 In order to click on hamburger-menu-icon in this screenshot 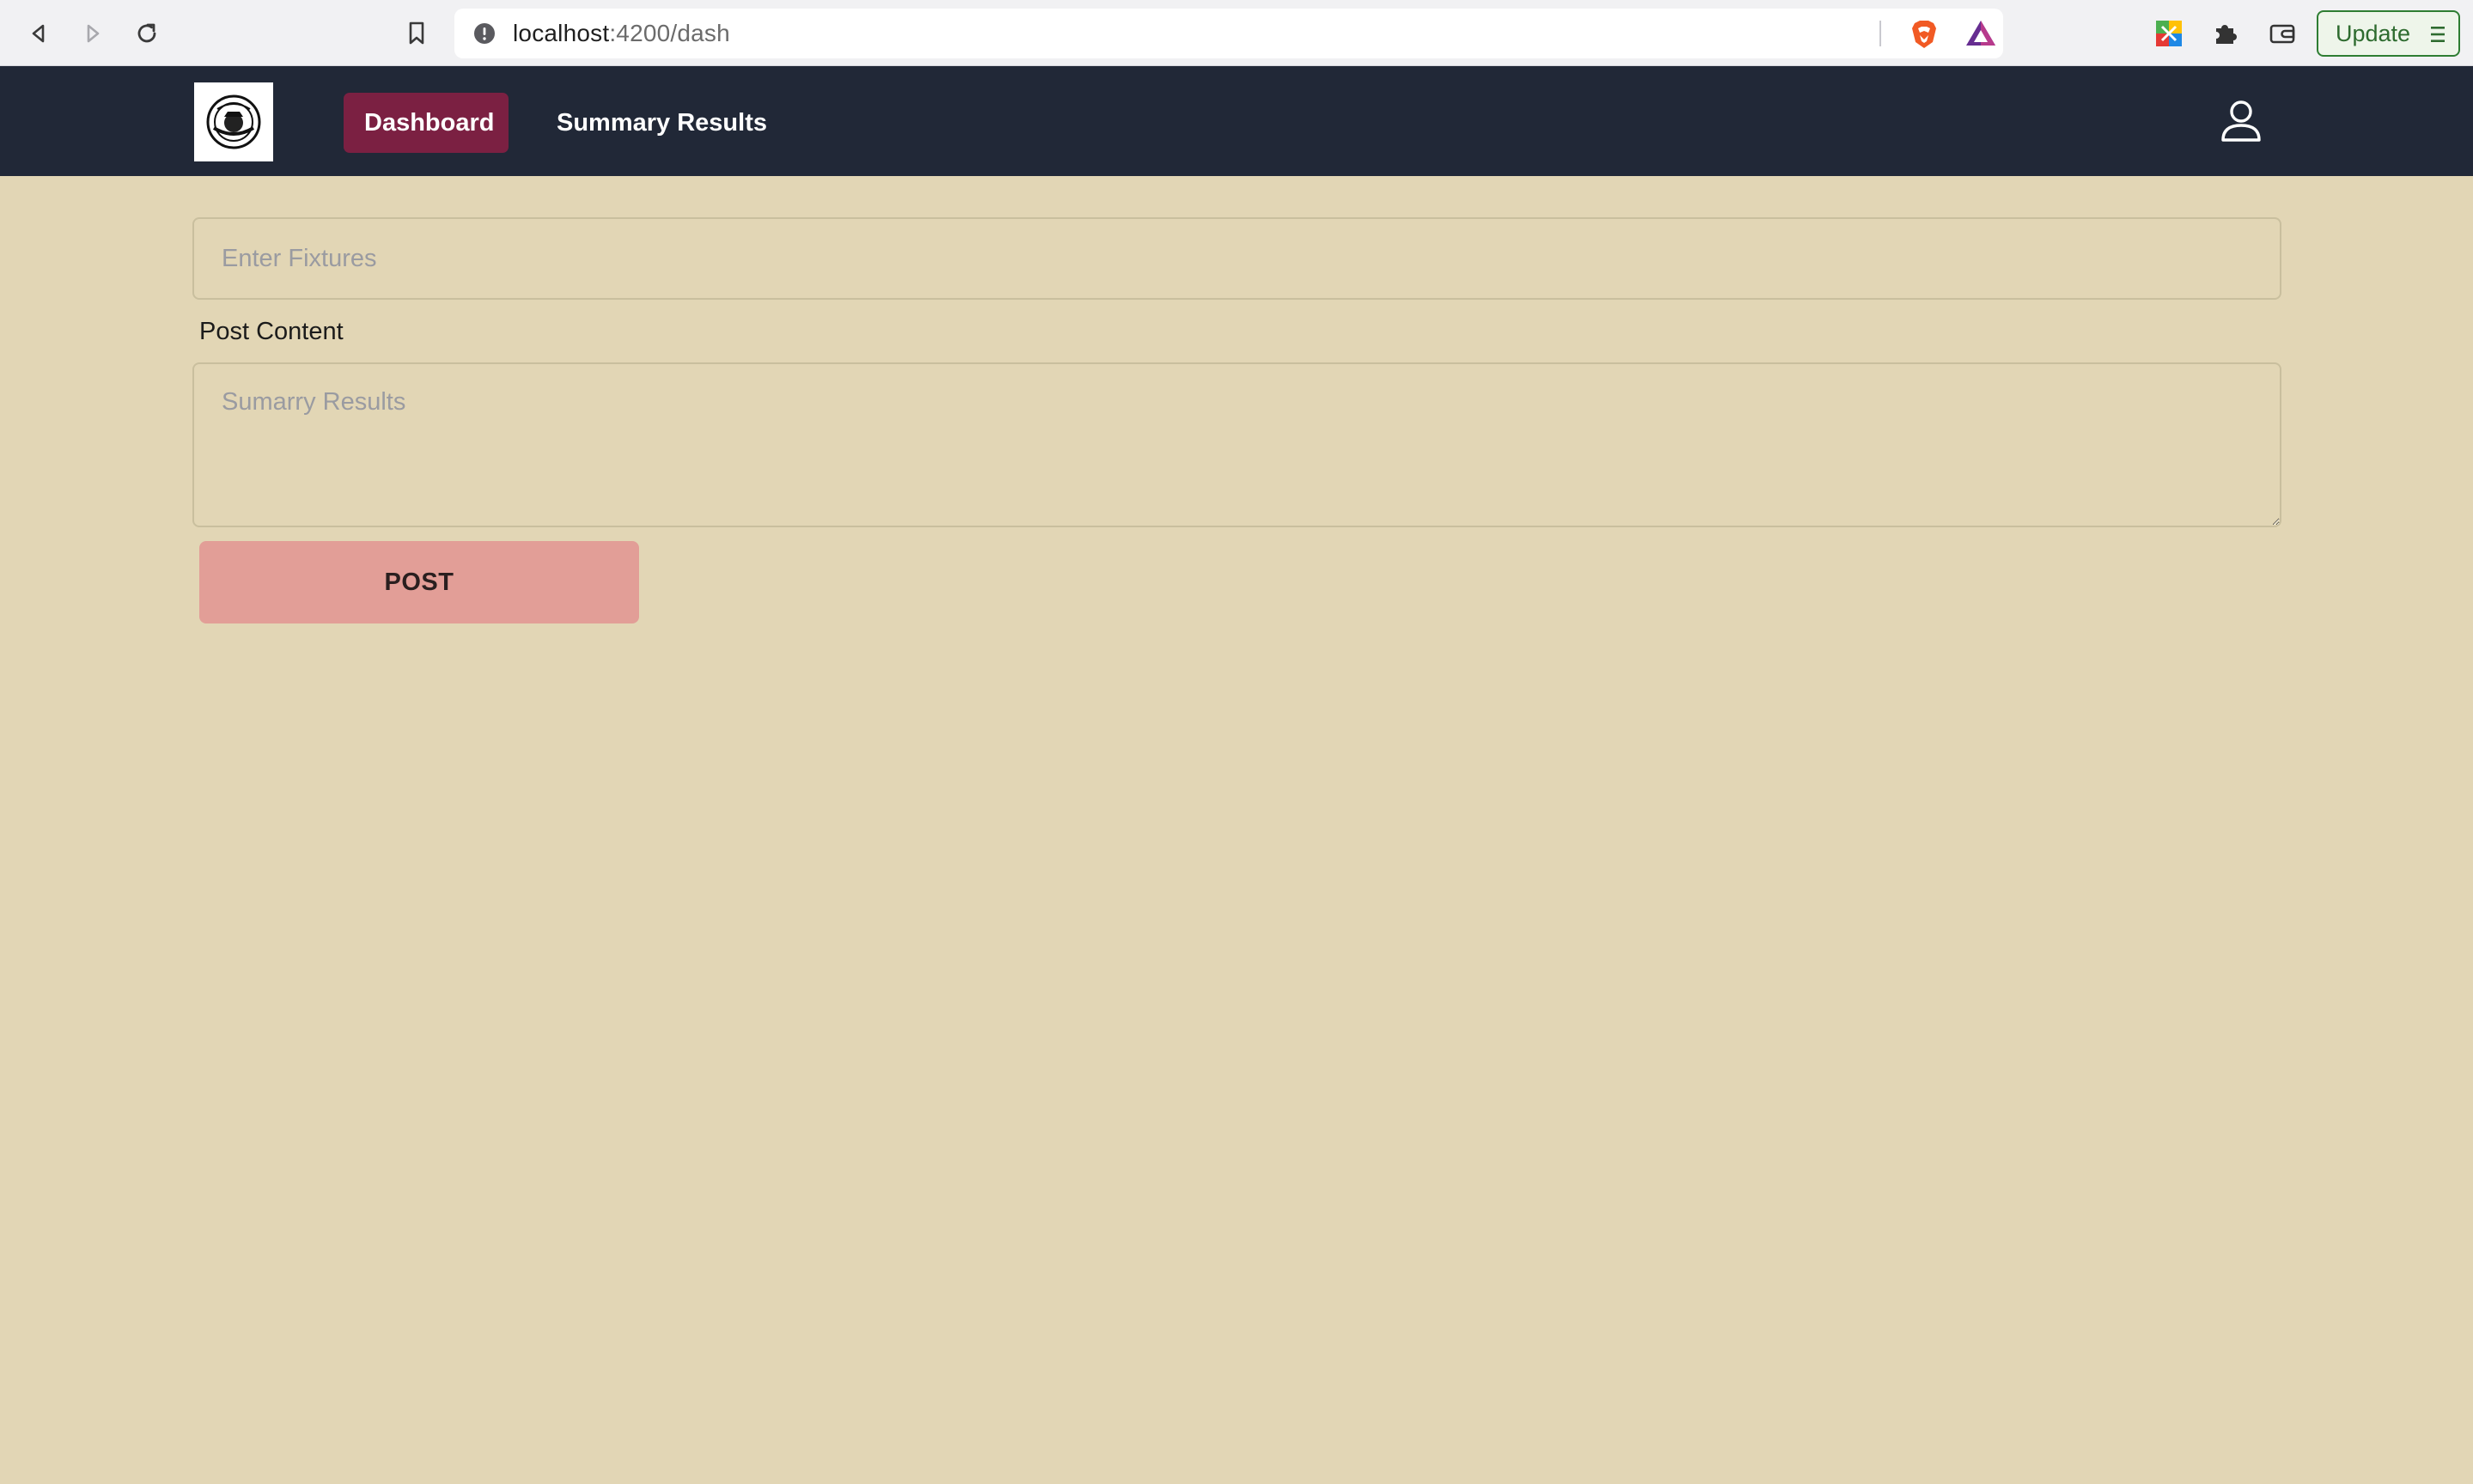, I will do `click(2438, 34)`.